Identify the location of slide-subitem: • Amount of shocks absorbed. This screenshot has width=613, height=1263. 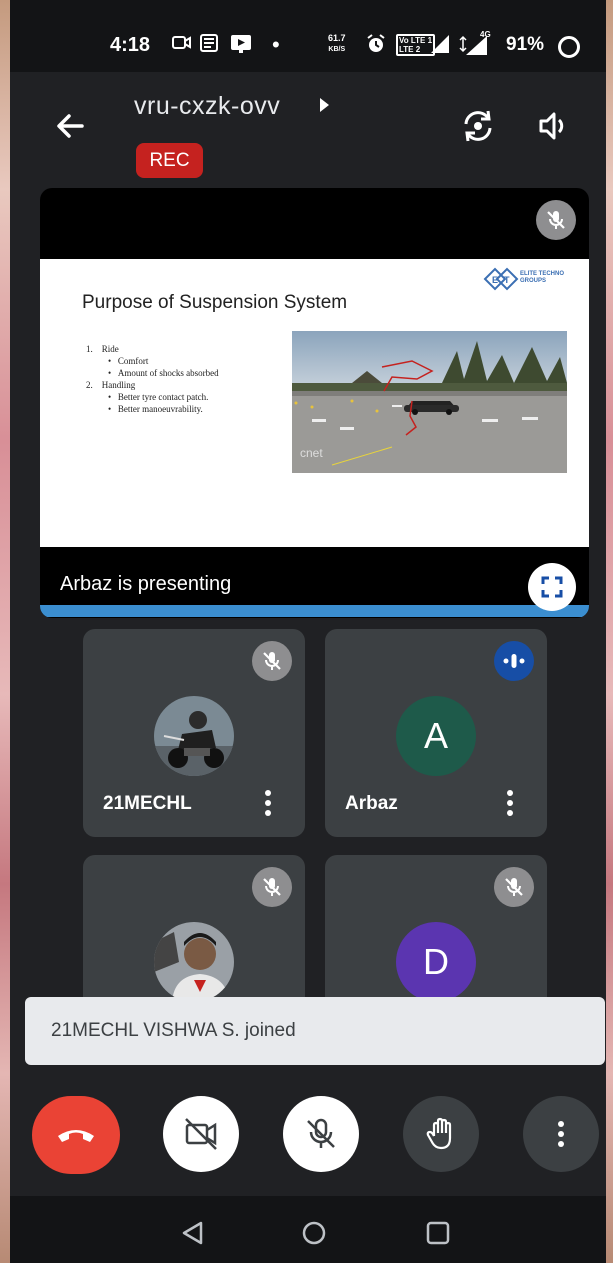
(163, 373).